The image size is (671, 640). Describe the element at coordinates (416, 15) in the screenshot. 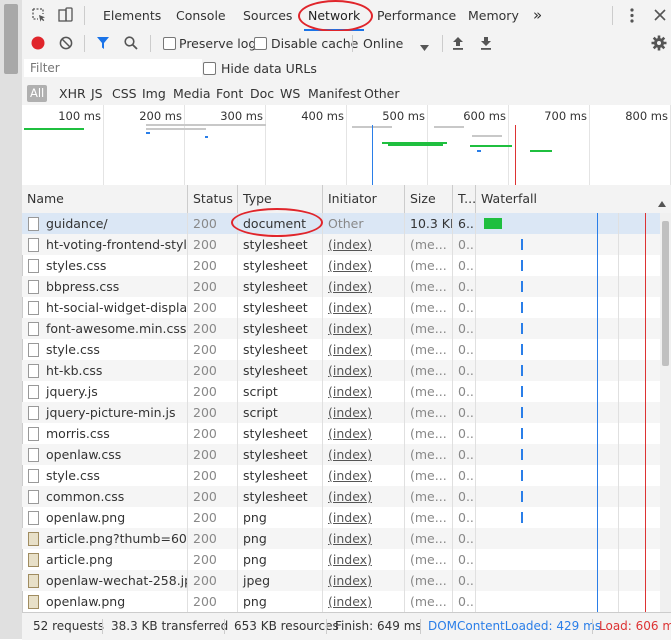

I see `tab-performance: Performance` at that location.